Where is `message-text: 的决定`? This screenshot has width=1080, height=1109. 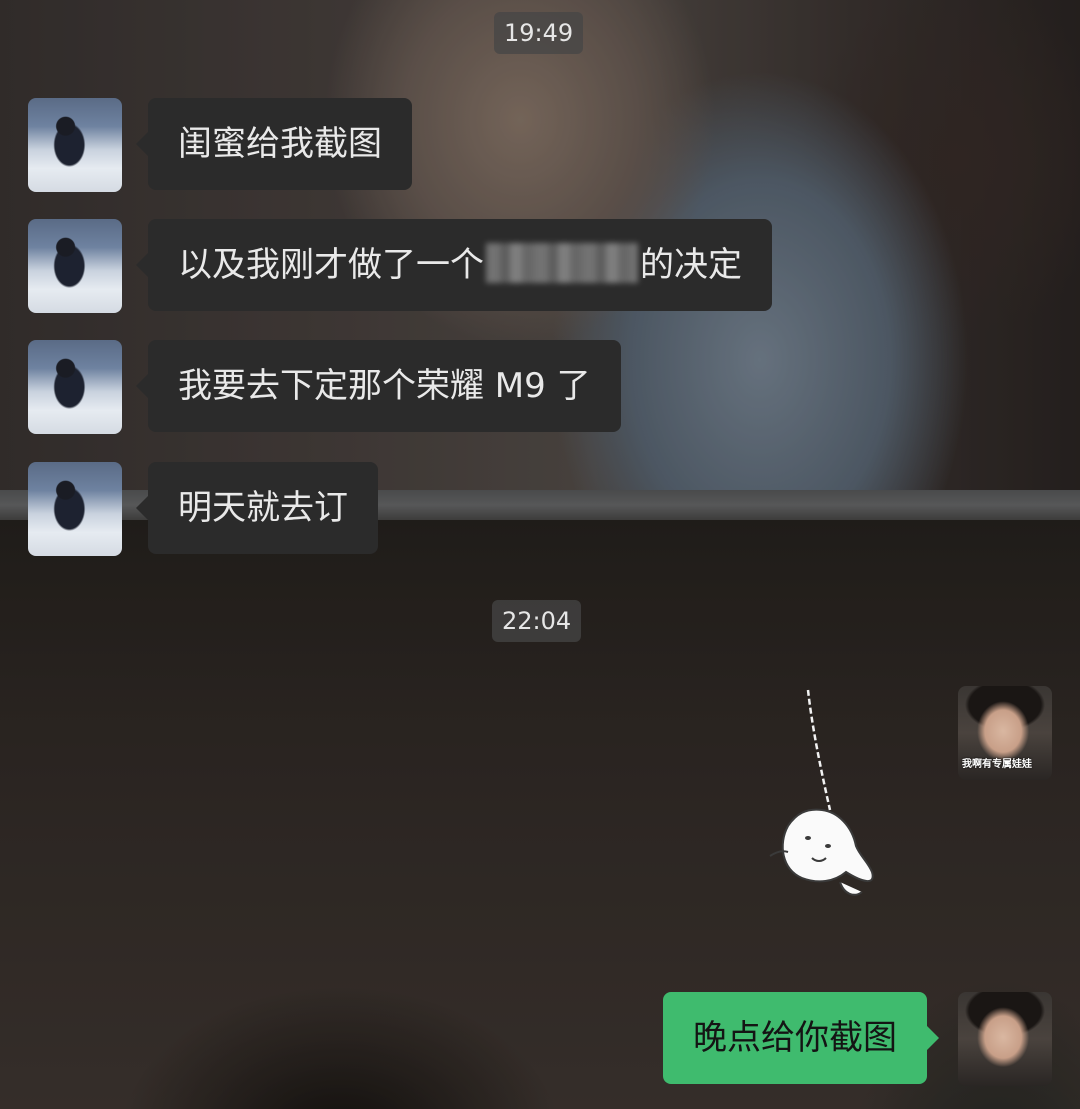 message-text: 的决定 is located at coordinates (691, 265).